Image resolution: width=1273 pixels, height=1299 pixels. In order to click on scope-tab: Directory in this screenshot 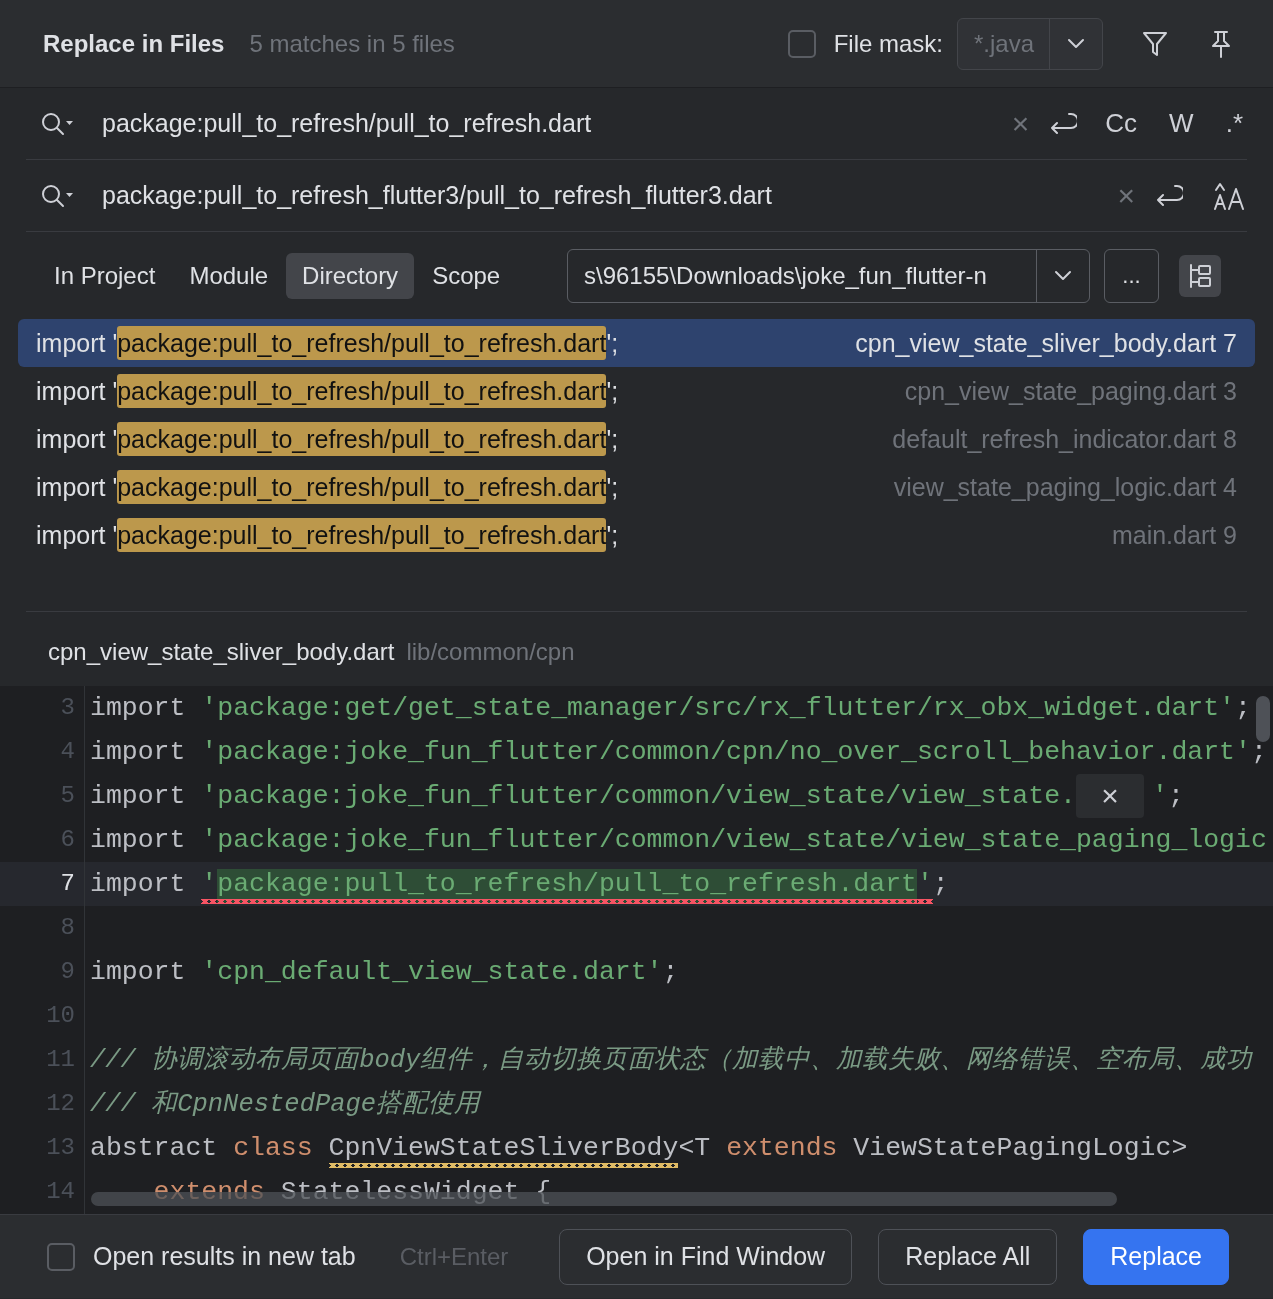, I will do `click(350, 275)`.